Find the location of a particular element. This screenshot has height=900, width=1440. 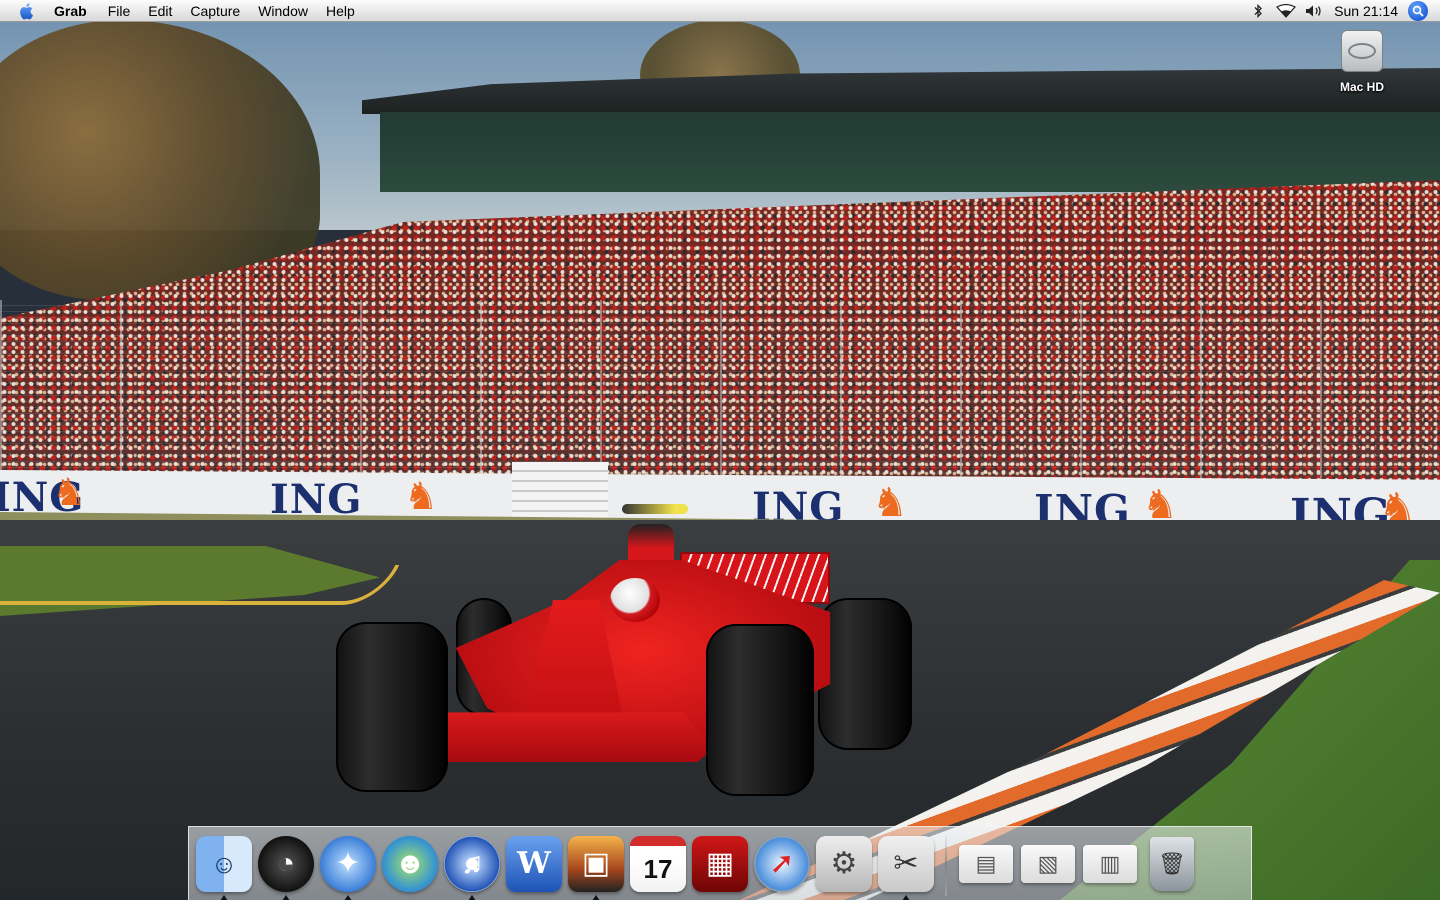

dock-item-dashboard: ◔ is located at coordinates (286, 866).